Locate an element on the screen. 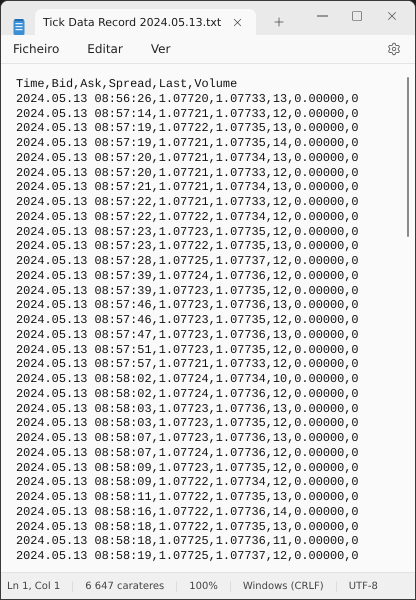 The width and height of the screenshot is (416, 600). text-line: 2024.05.13 08:57:51,1.07723,1.07735,12,0.00000,0 is located at coordinates (188, 350).